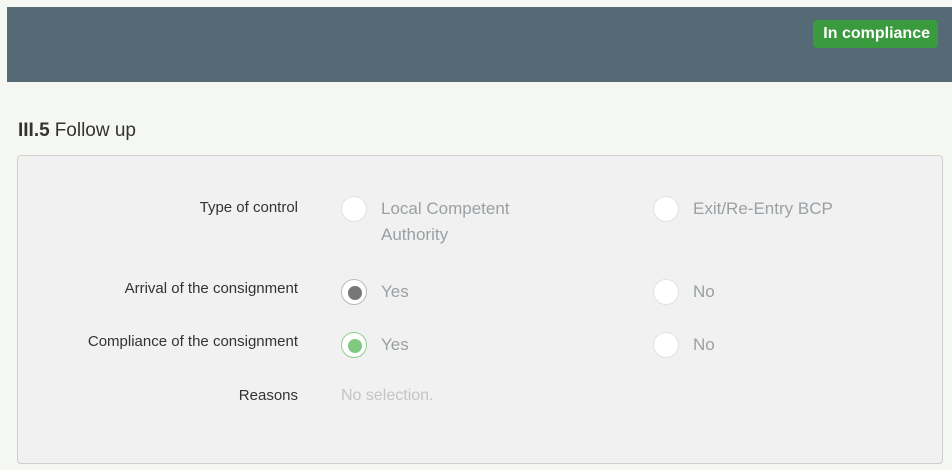  I want to click on section-number: III.5, so click(34, 130).